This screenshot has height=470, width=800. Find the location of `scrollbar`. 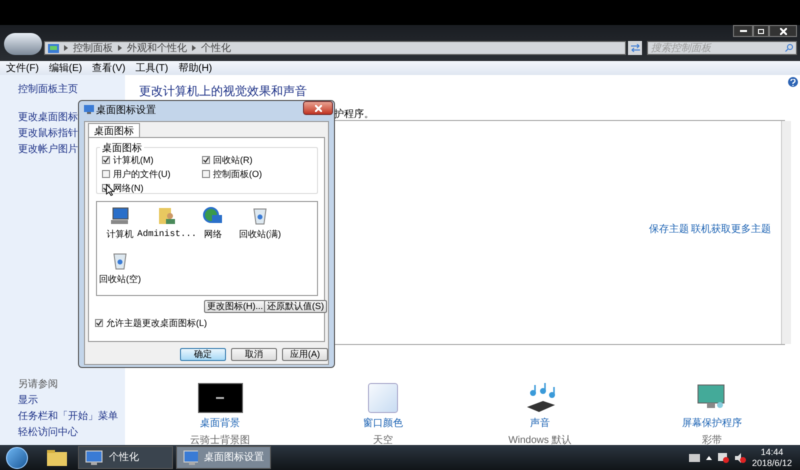

scrollbar is located at coordinates (786, 232).